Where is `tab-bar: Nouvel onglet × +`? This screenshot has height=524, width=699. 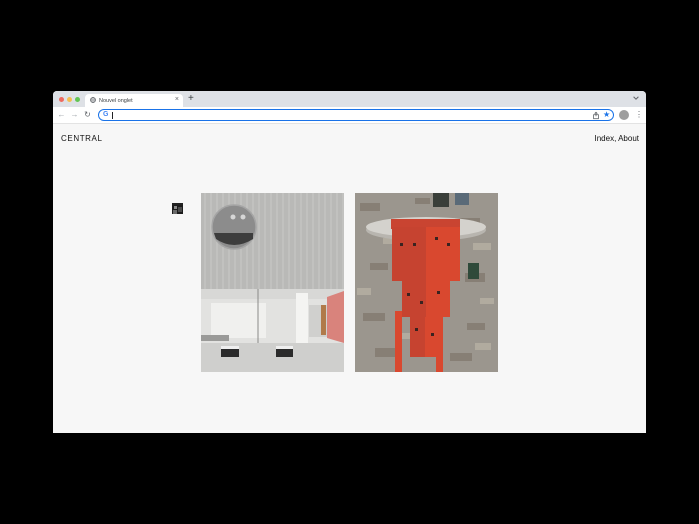
tab-bar: Nouvel onglet × + is located at coordinates (349, 99).